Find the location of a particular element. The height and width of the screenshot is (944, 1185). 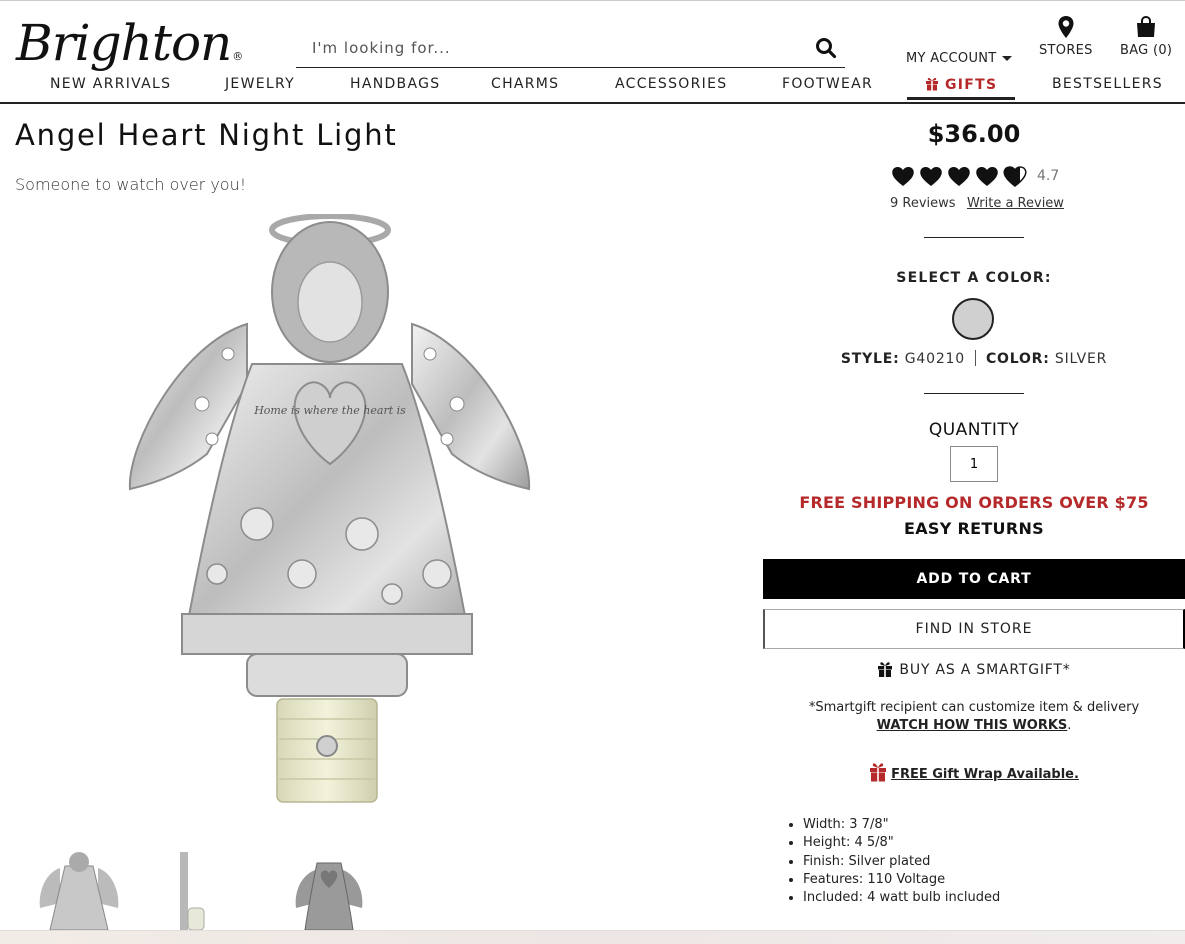

gift-wrap-info: FREE Gift Wrap Available. is located at coordinates (974, 771).